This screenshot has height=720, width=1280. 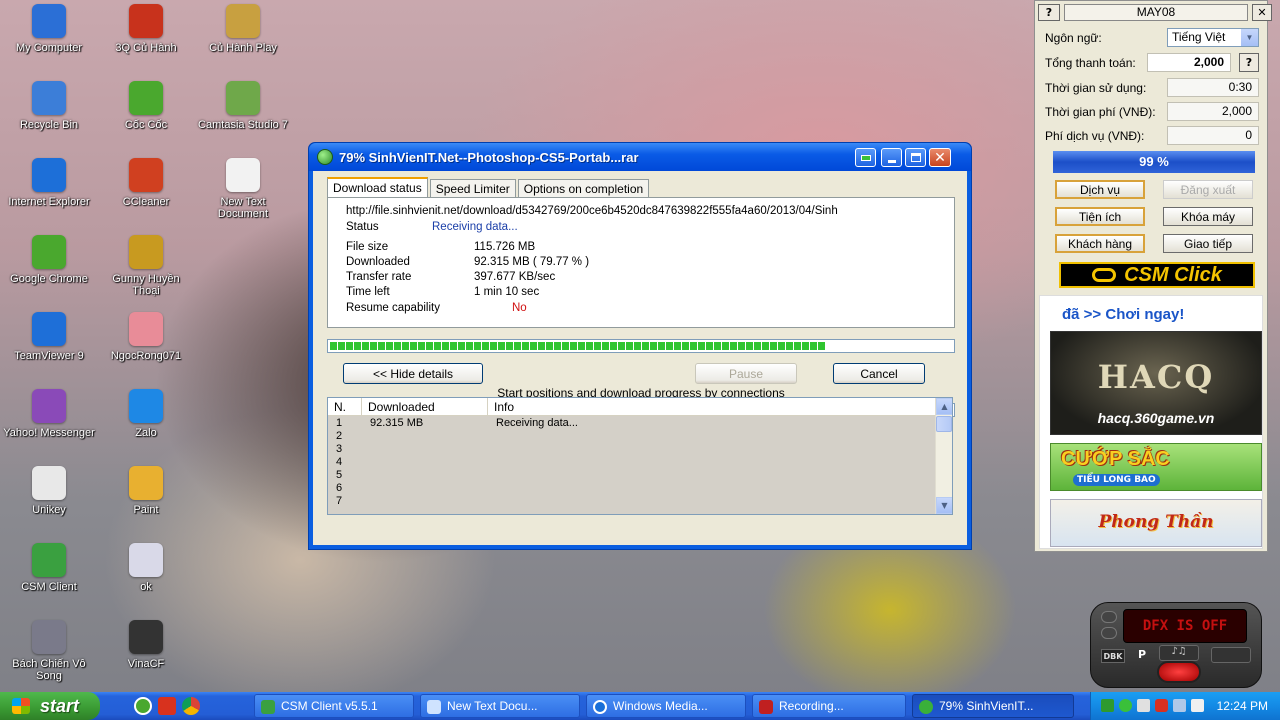 What do you see at coordinates (943, 456) in the screenshot?
I see `vertical-scrollbar: ▲ ▼` at bounding box center [943, 456].